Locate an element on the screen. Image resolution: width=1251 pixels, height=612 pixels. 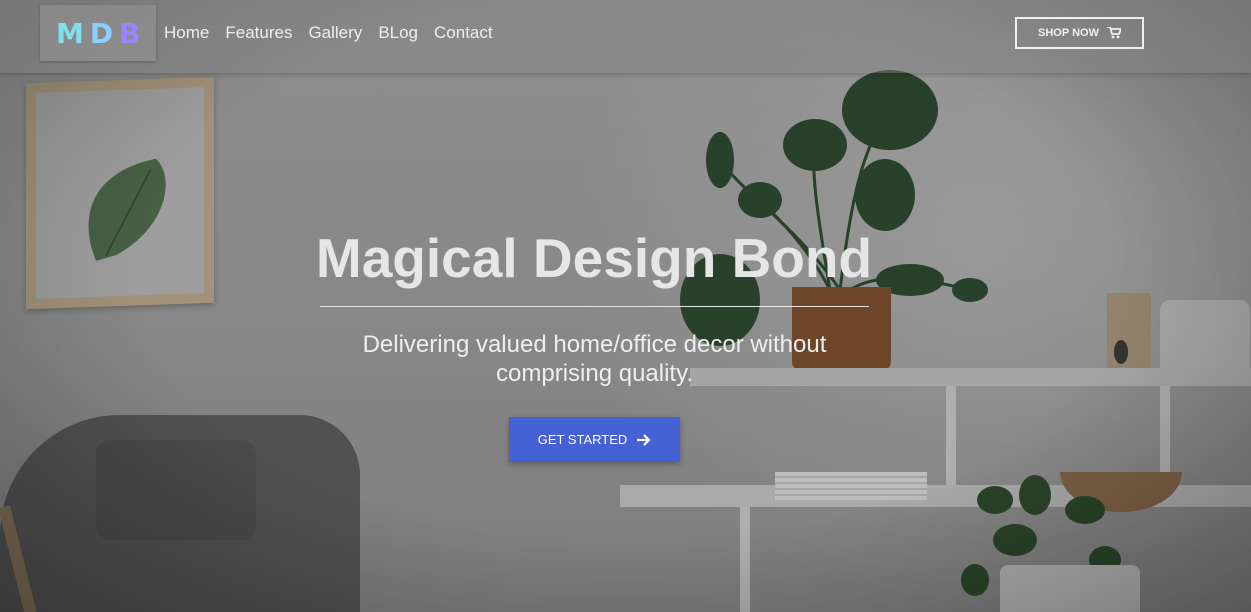
brand-logo: MDB is located at coordinates (98, 33).